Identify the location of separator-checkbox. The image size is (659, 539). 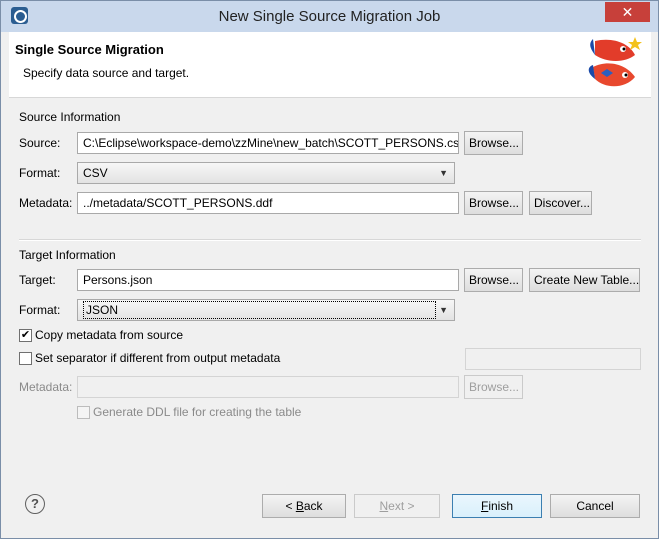
(25, 358).